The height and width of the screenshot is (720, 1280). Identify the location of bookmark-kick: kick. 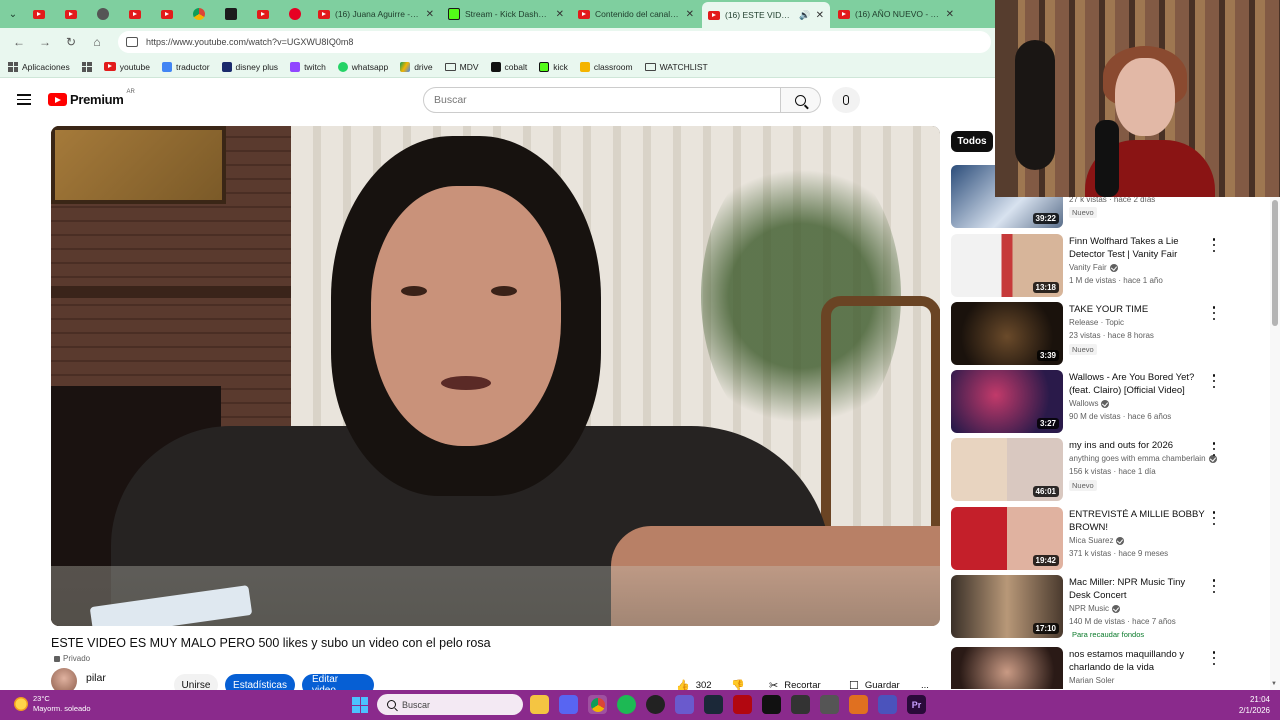
(553, 66).